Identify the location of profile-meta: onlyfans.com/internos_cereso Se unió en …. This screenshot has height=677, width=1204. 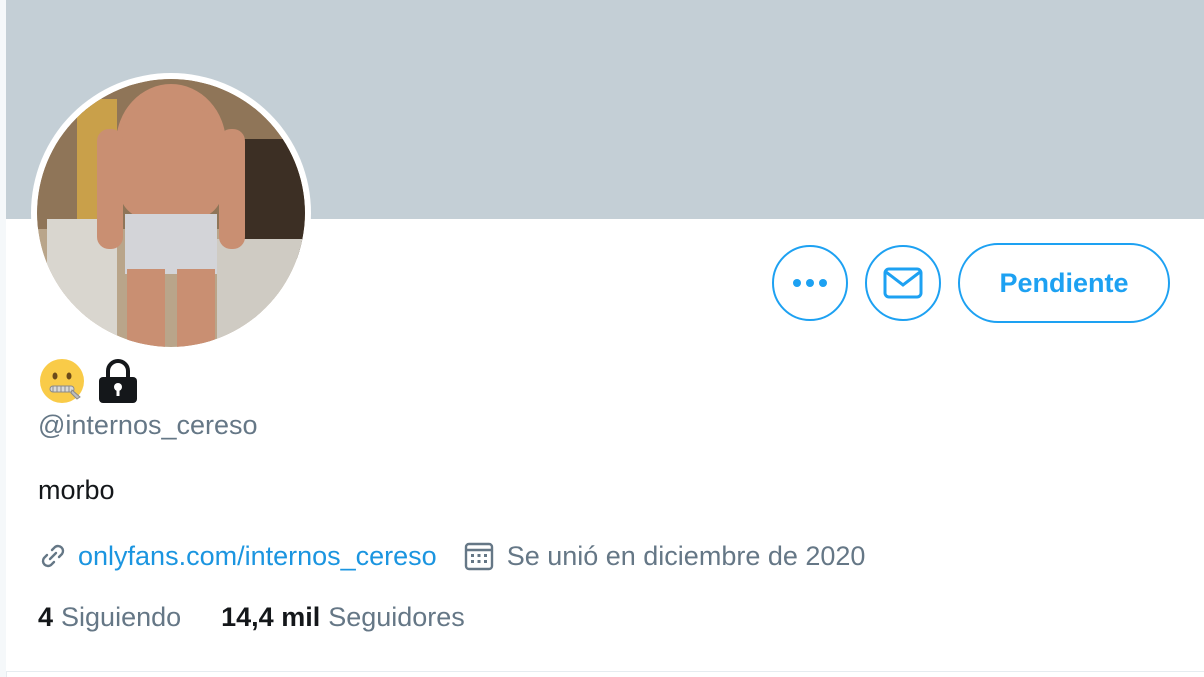
(451, 556).